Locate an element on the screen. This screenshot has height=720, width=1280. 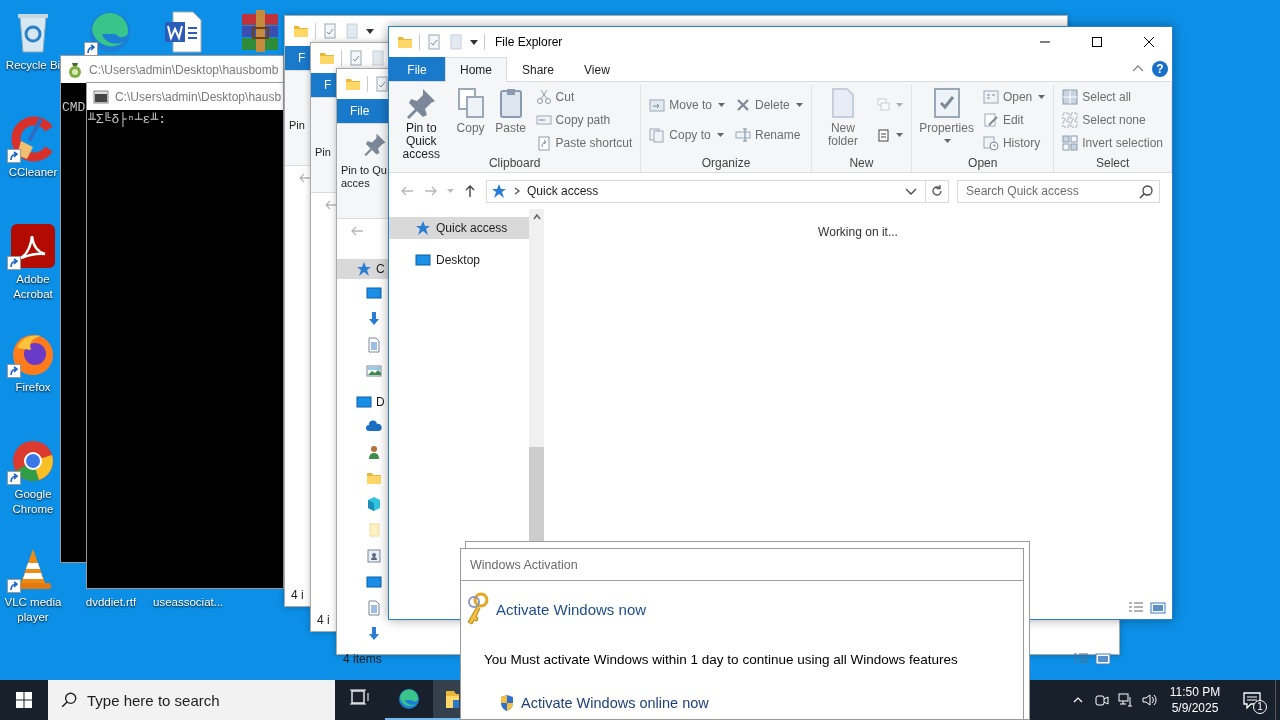
group-label: New is located at coordinates (861, 163).